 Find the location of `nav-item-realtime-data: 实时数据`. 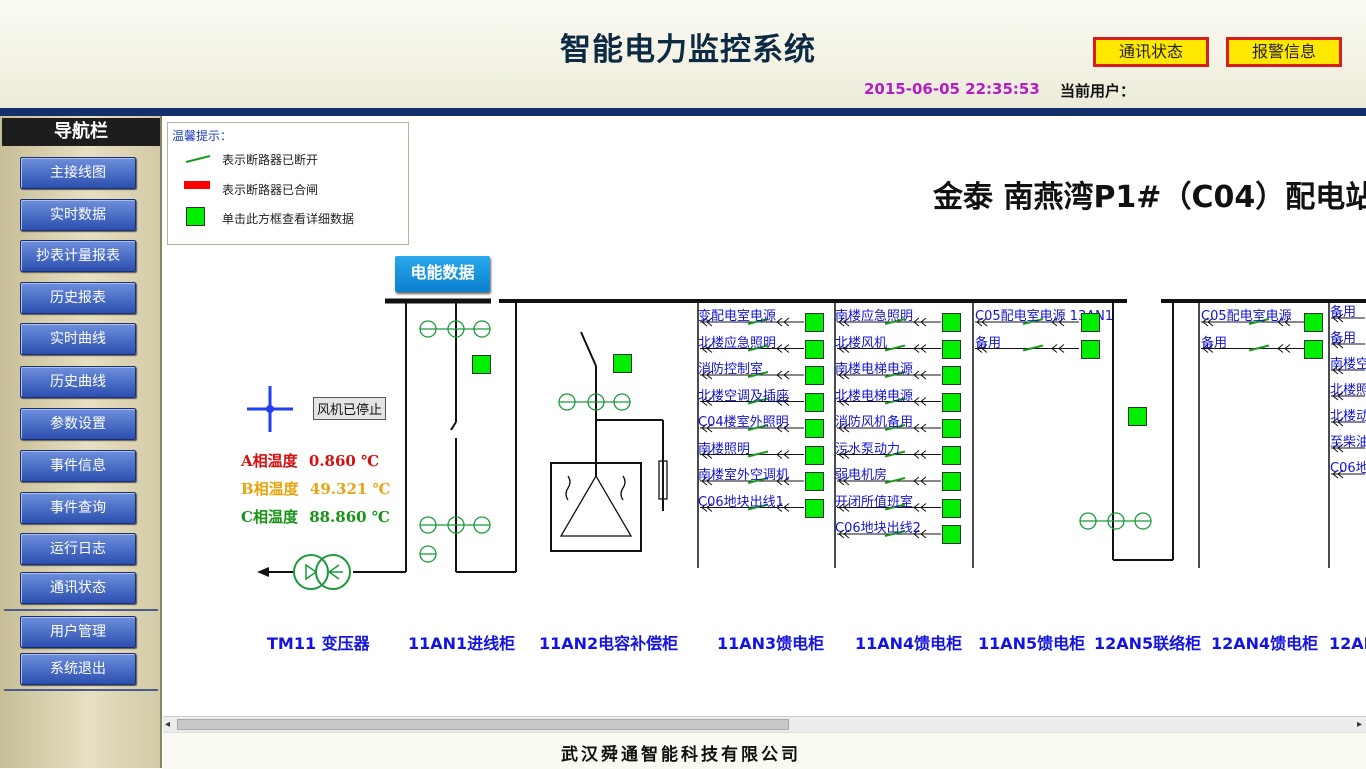

nav-item-realtime-data: 实时数据 is located at coordinates (78, 215).